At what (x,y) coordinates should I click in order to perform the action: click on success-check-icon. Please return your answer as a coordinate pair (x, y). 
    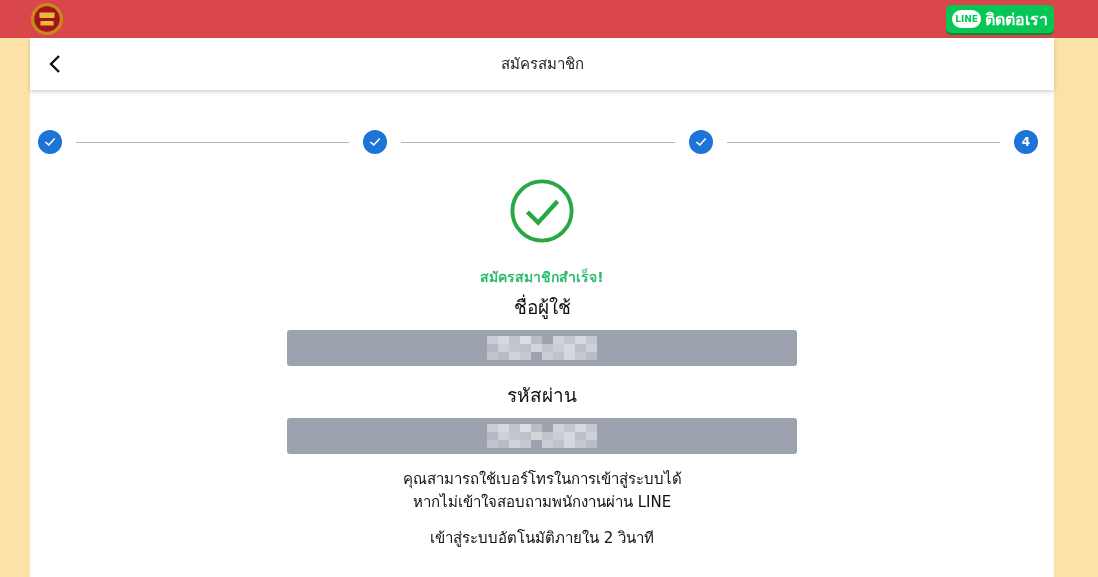
    Looking at the image, I should click on (542, 211).